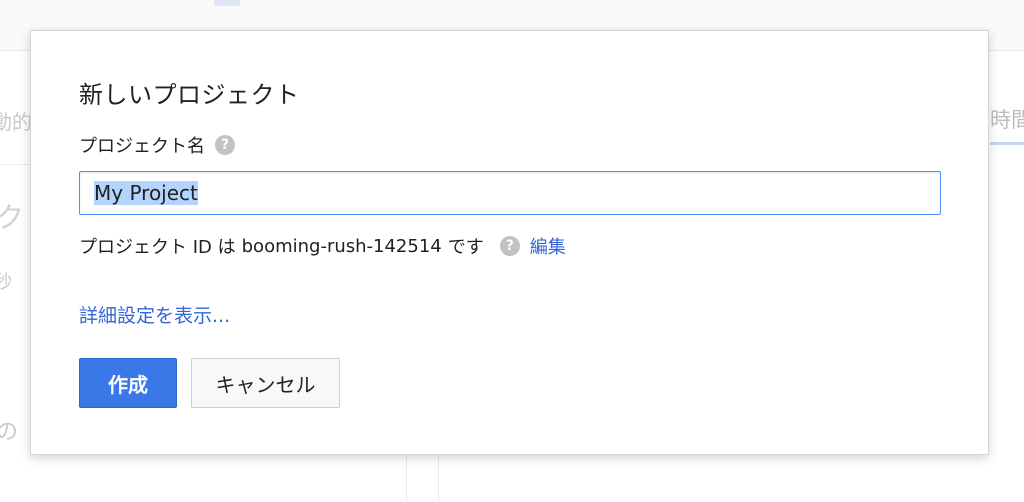  I want to click on create-button: 作成, so click(128, 383).